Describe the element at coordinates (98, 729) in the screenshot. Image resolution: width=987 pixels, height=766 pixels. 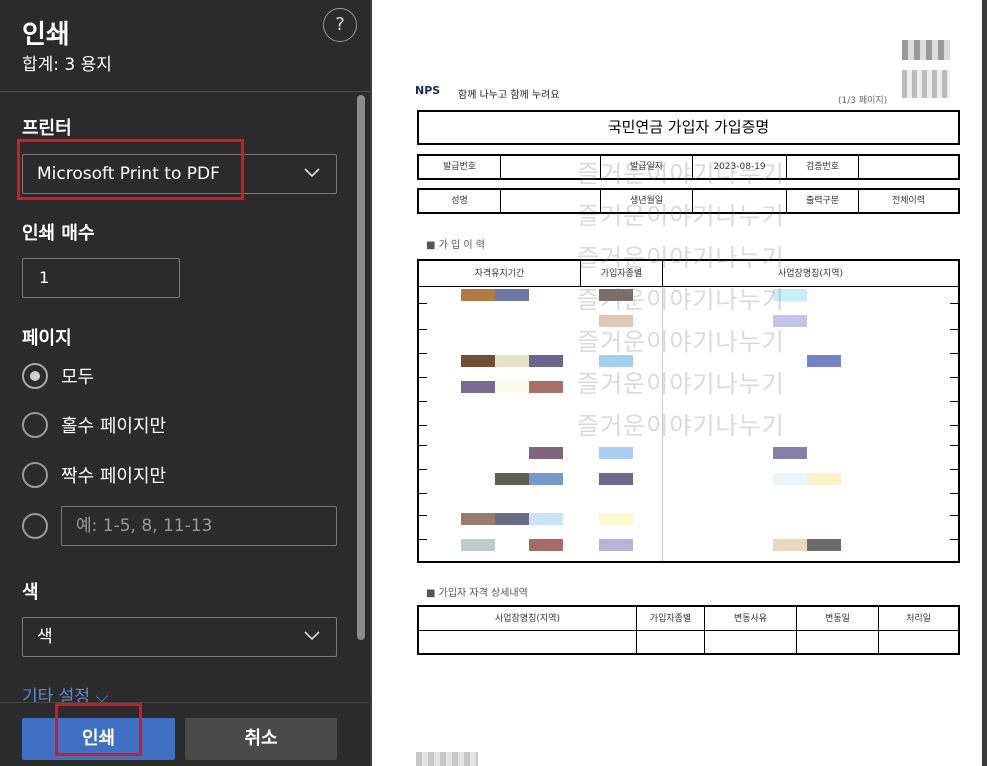
I see `highlight-print` at that location.